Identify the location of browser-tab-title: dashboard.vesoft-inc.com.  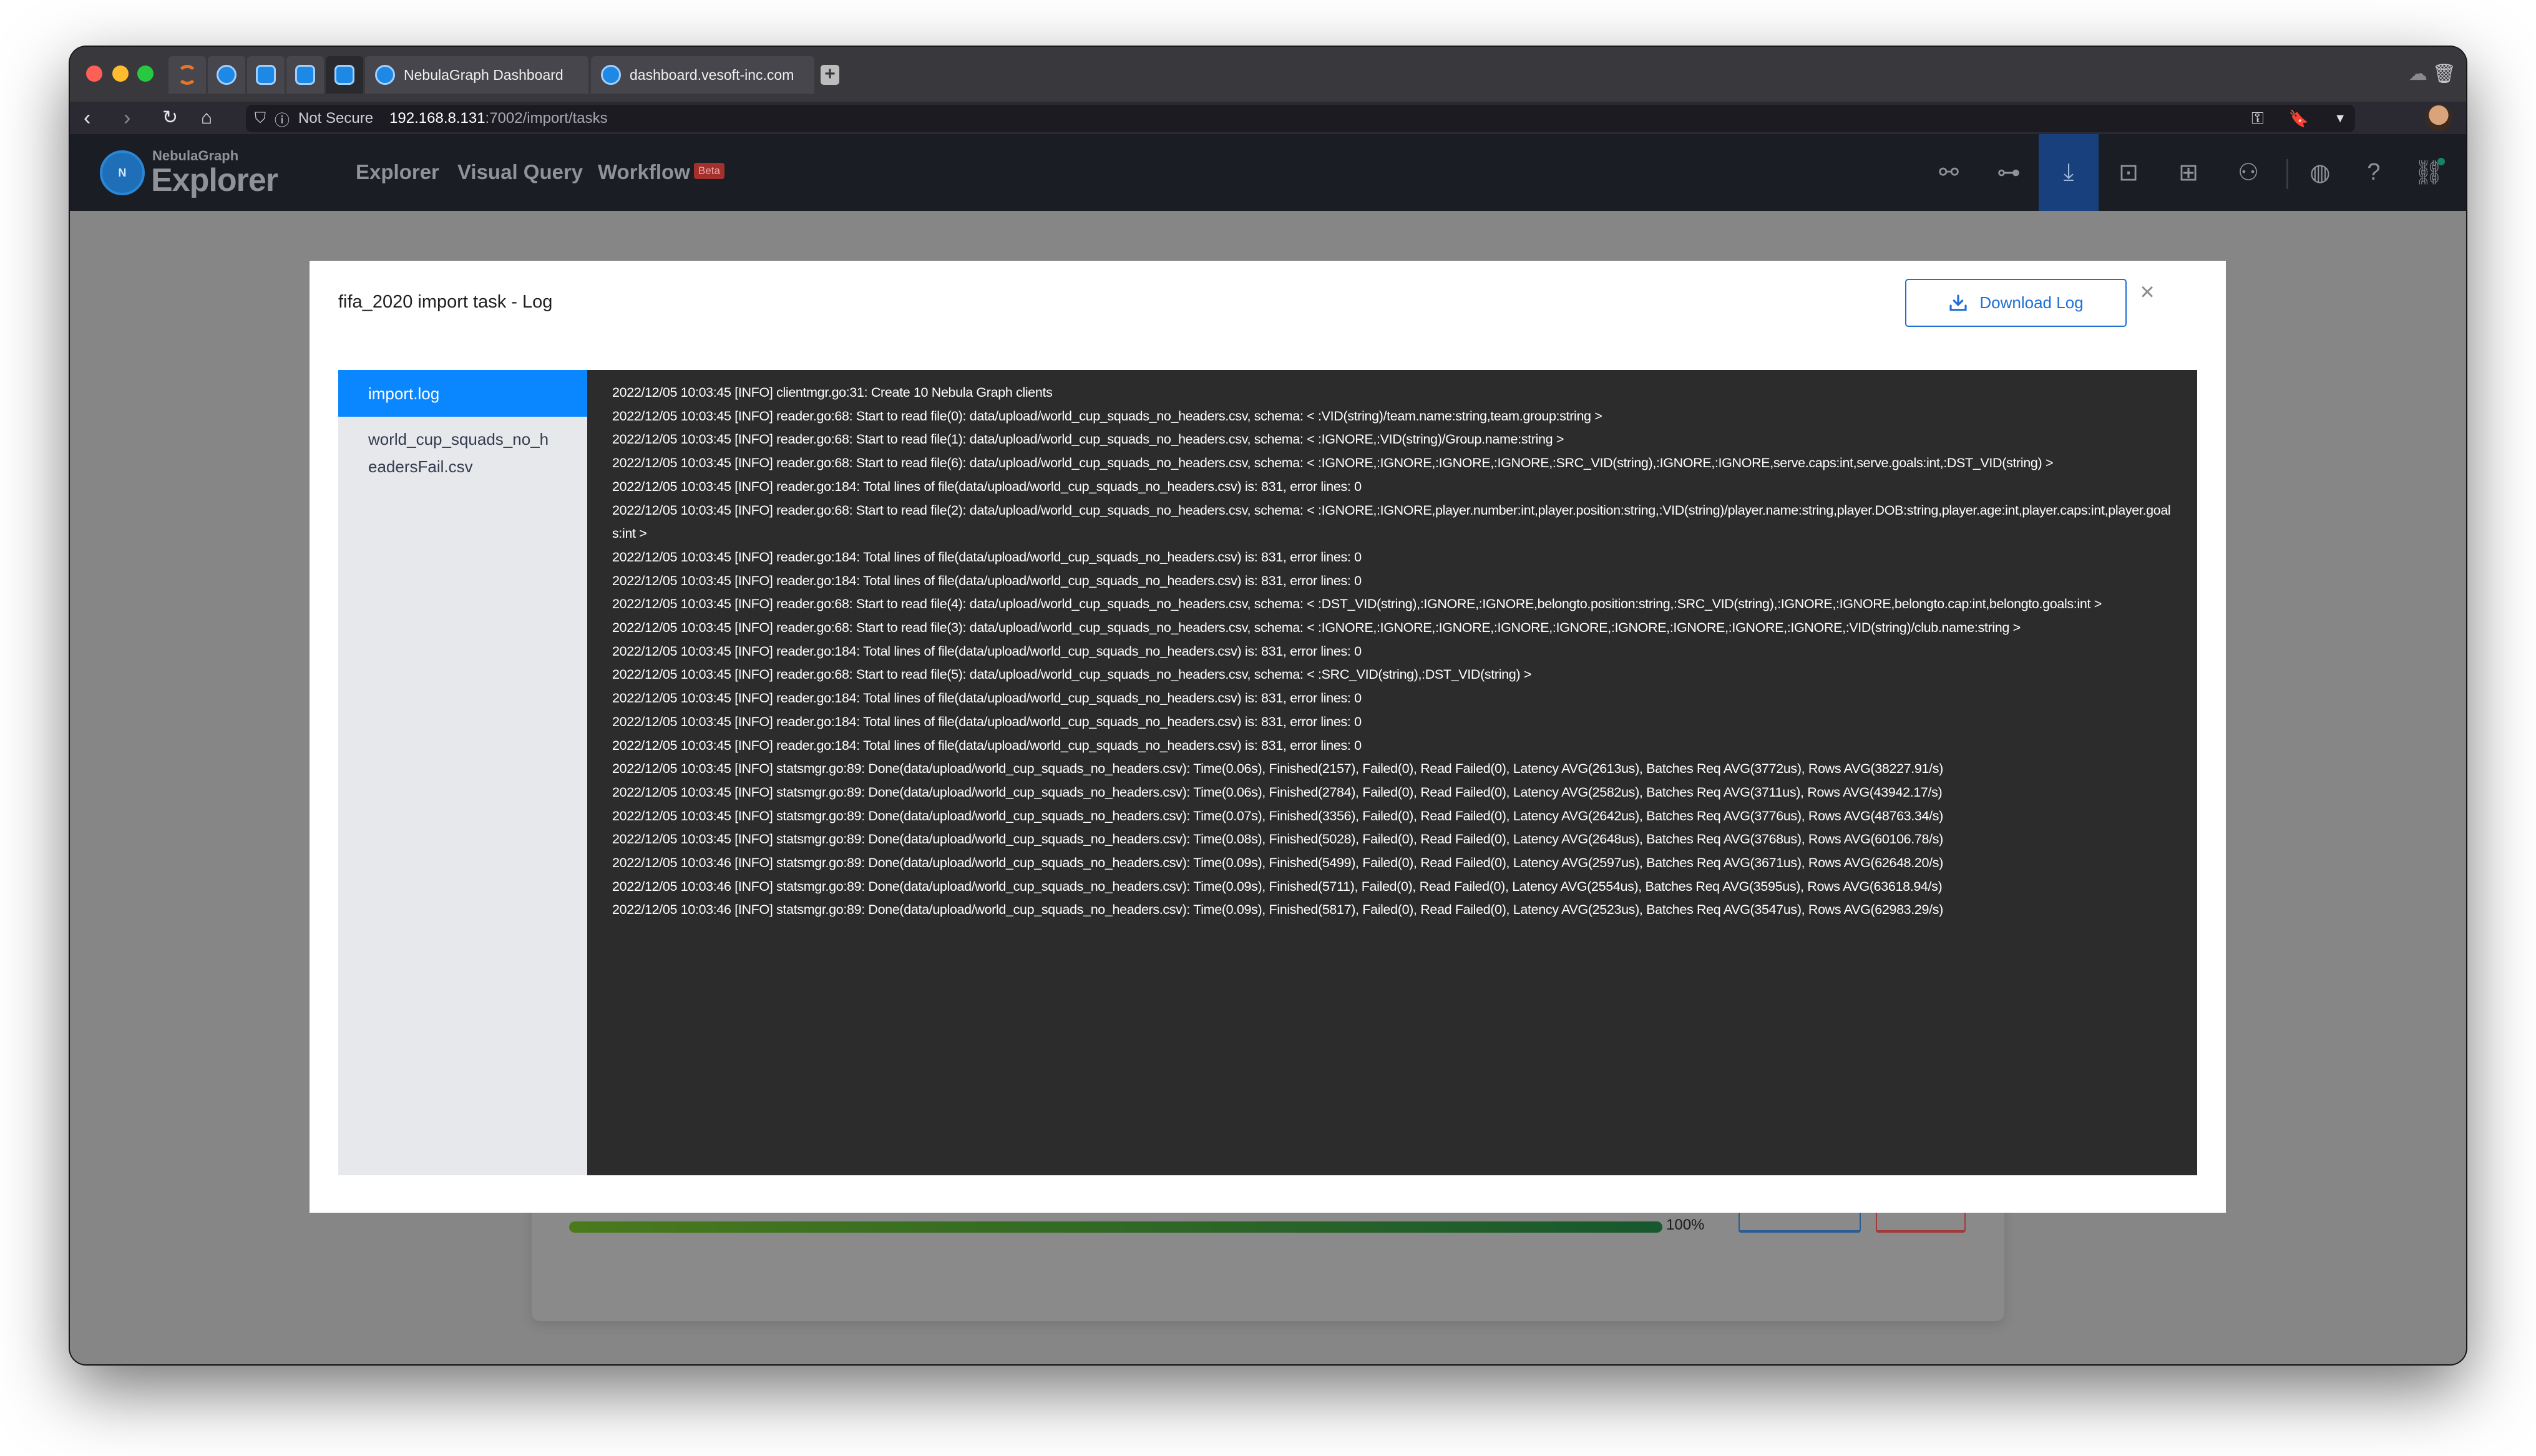
(712, 75).